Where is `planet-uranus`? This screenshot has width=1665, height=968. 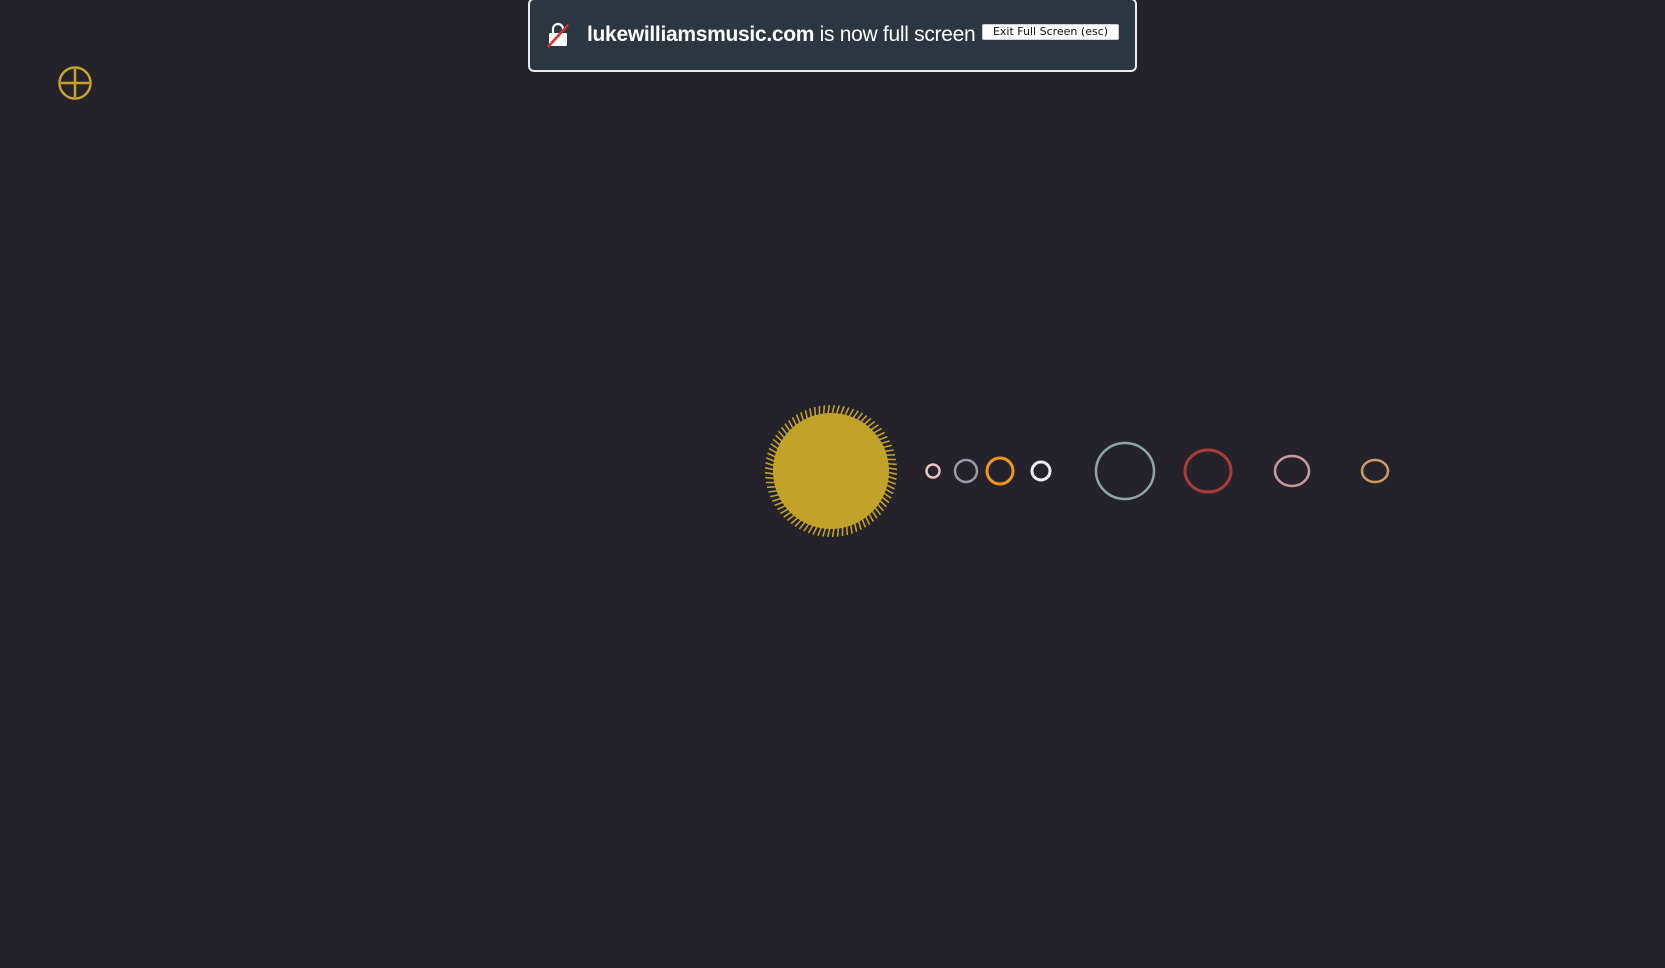 planet-uranus is located at coordinates (1292, 471).